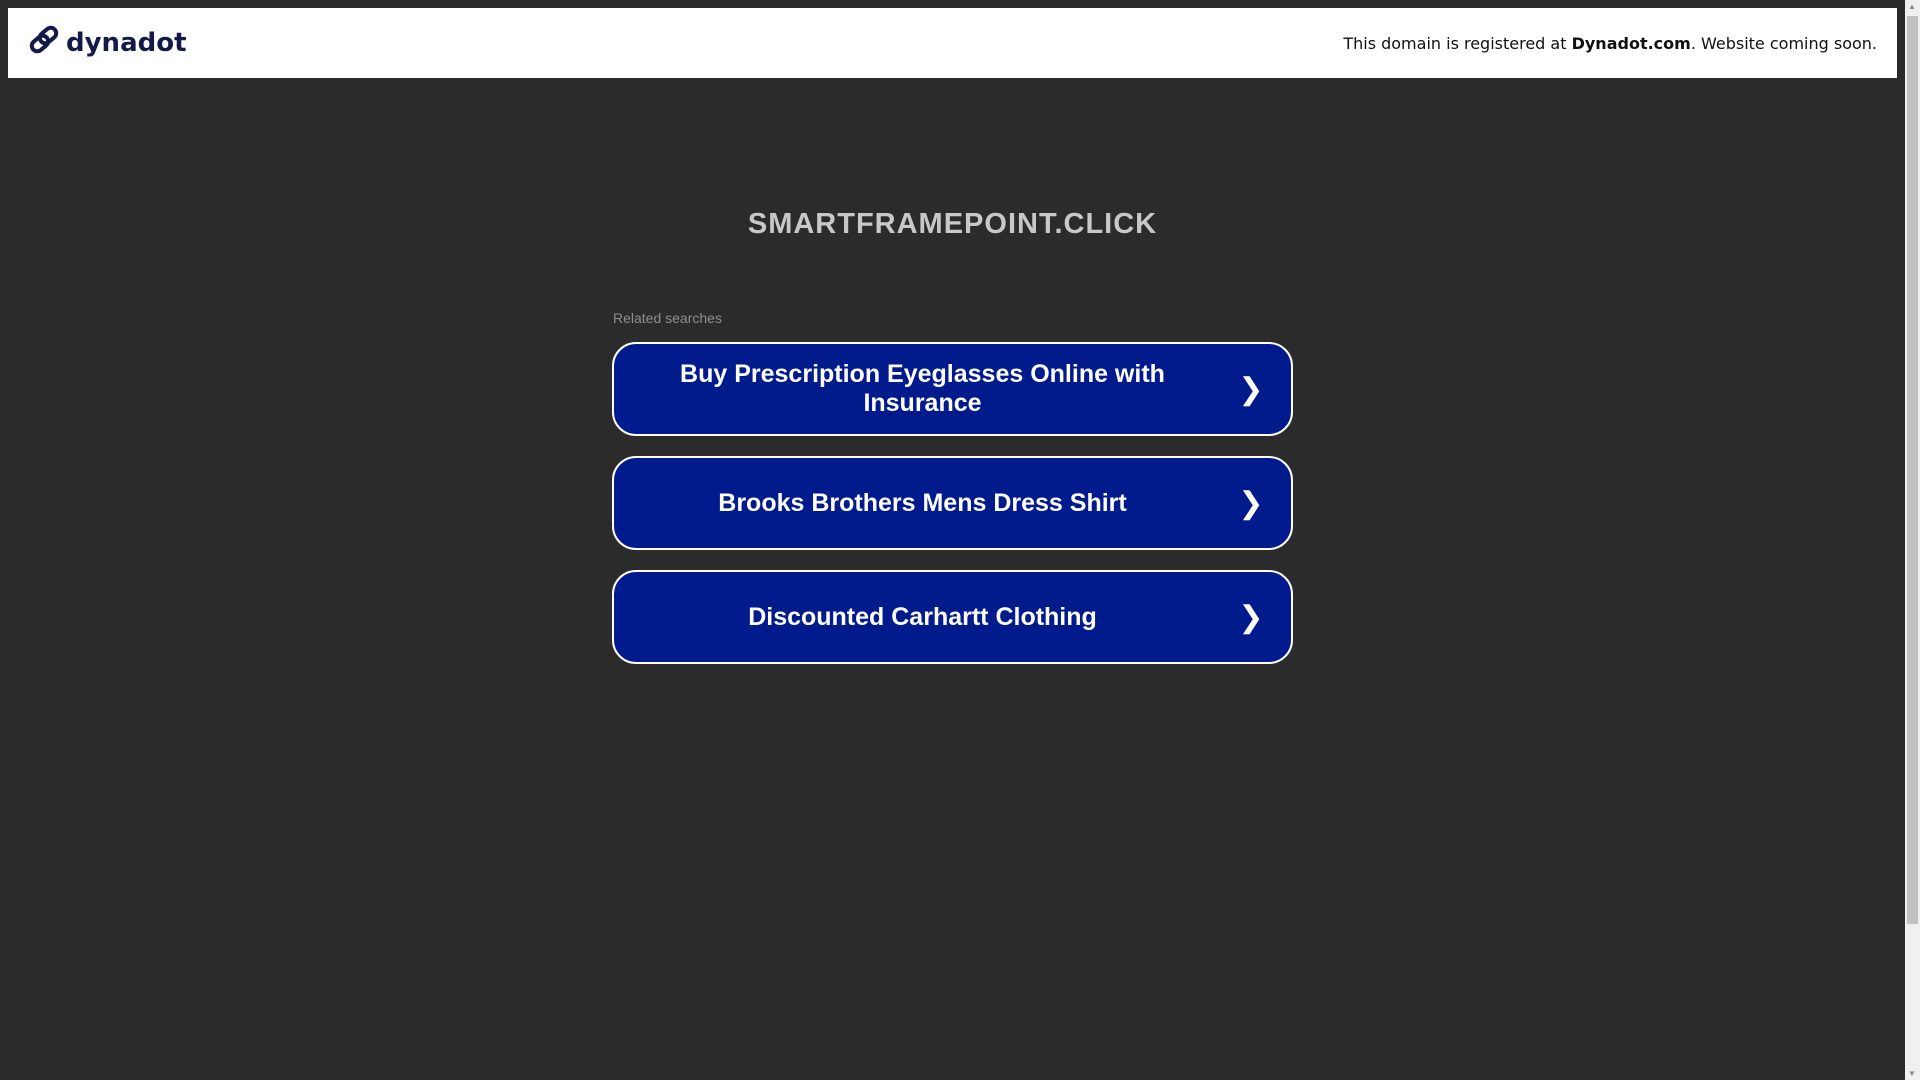  I want to click on related-link-button: Discounted Carhartt Clothing ❯, so click(952, 617).